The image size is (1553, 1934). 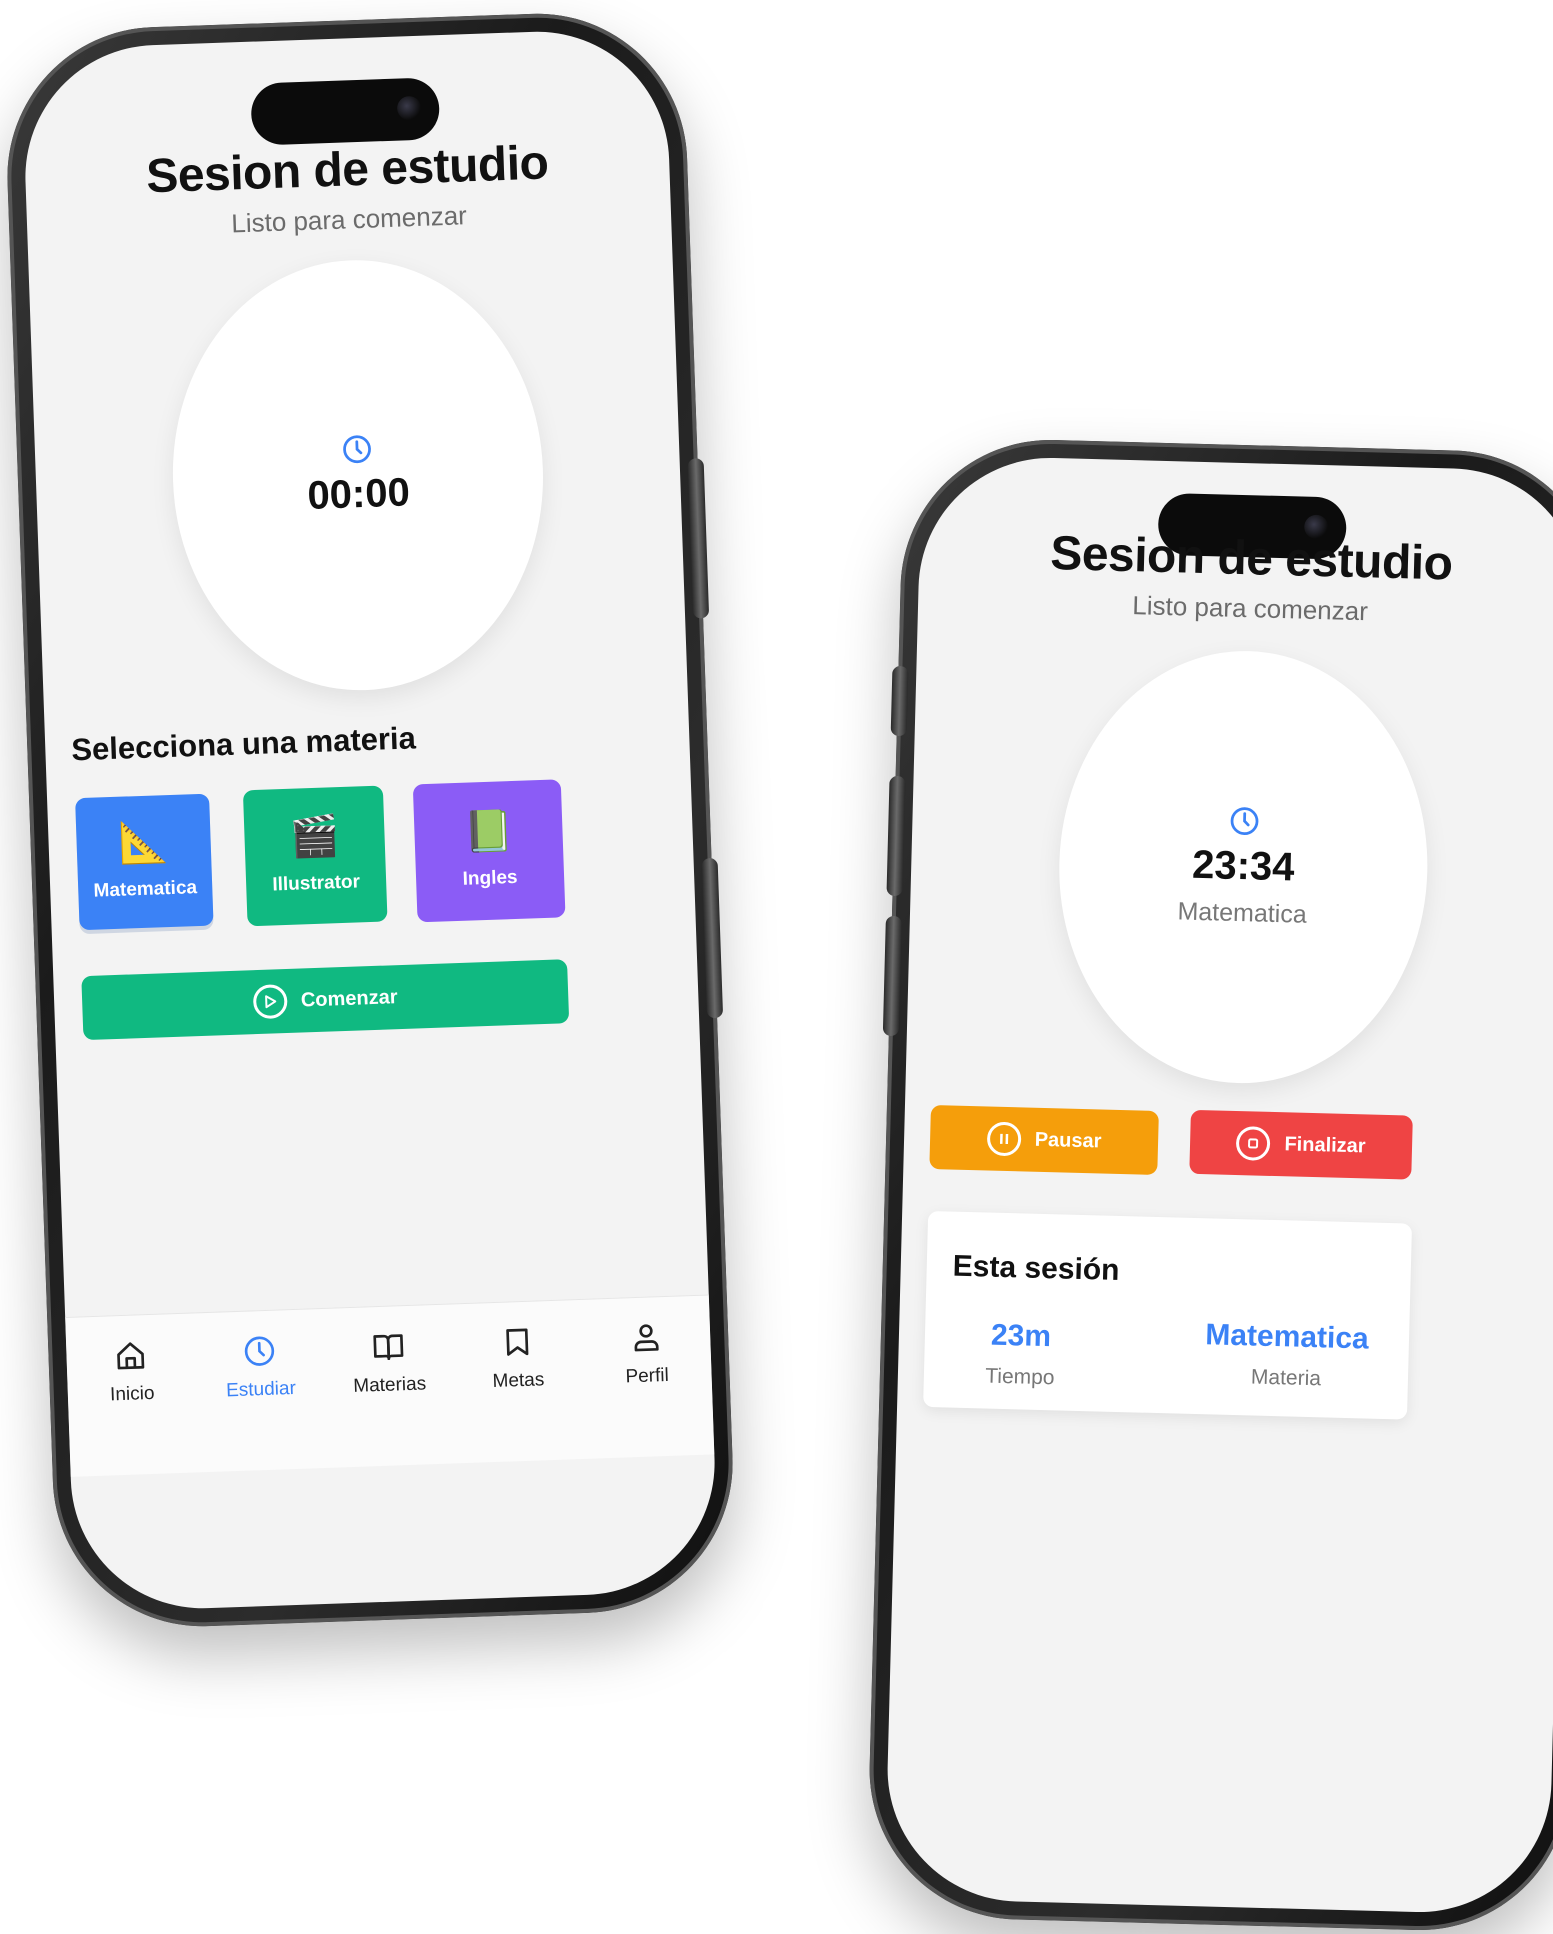 I want to click on stat-label: Materia, so click(x=1286, y=1378).